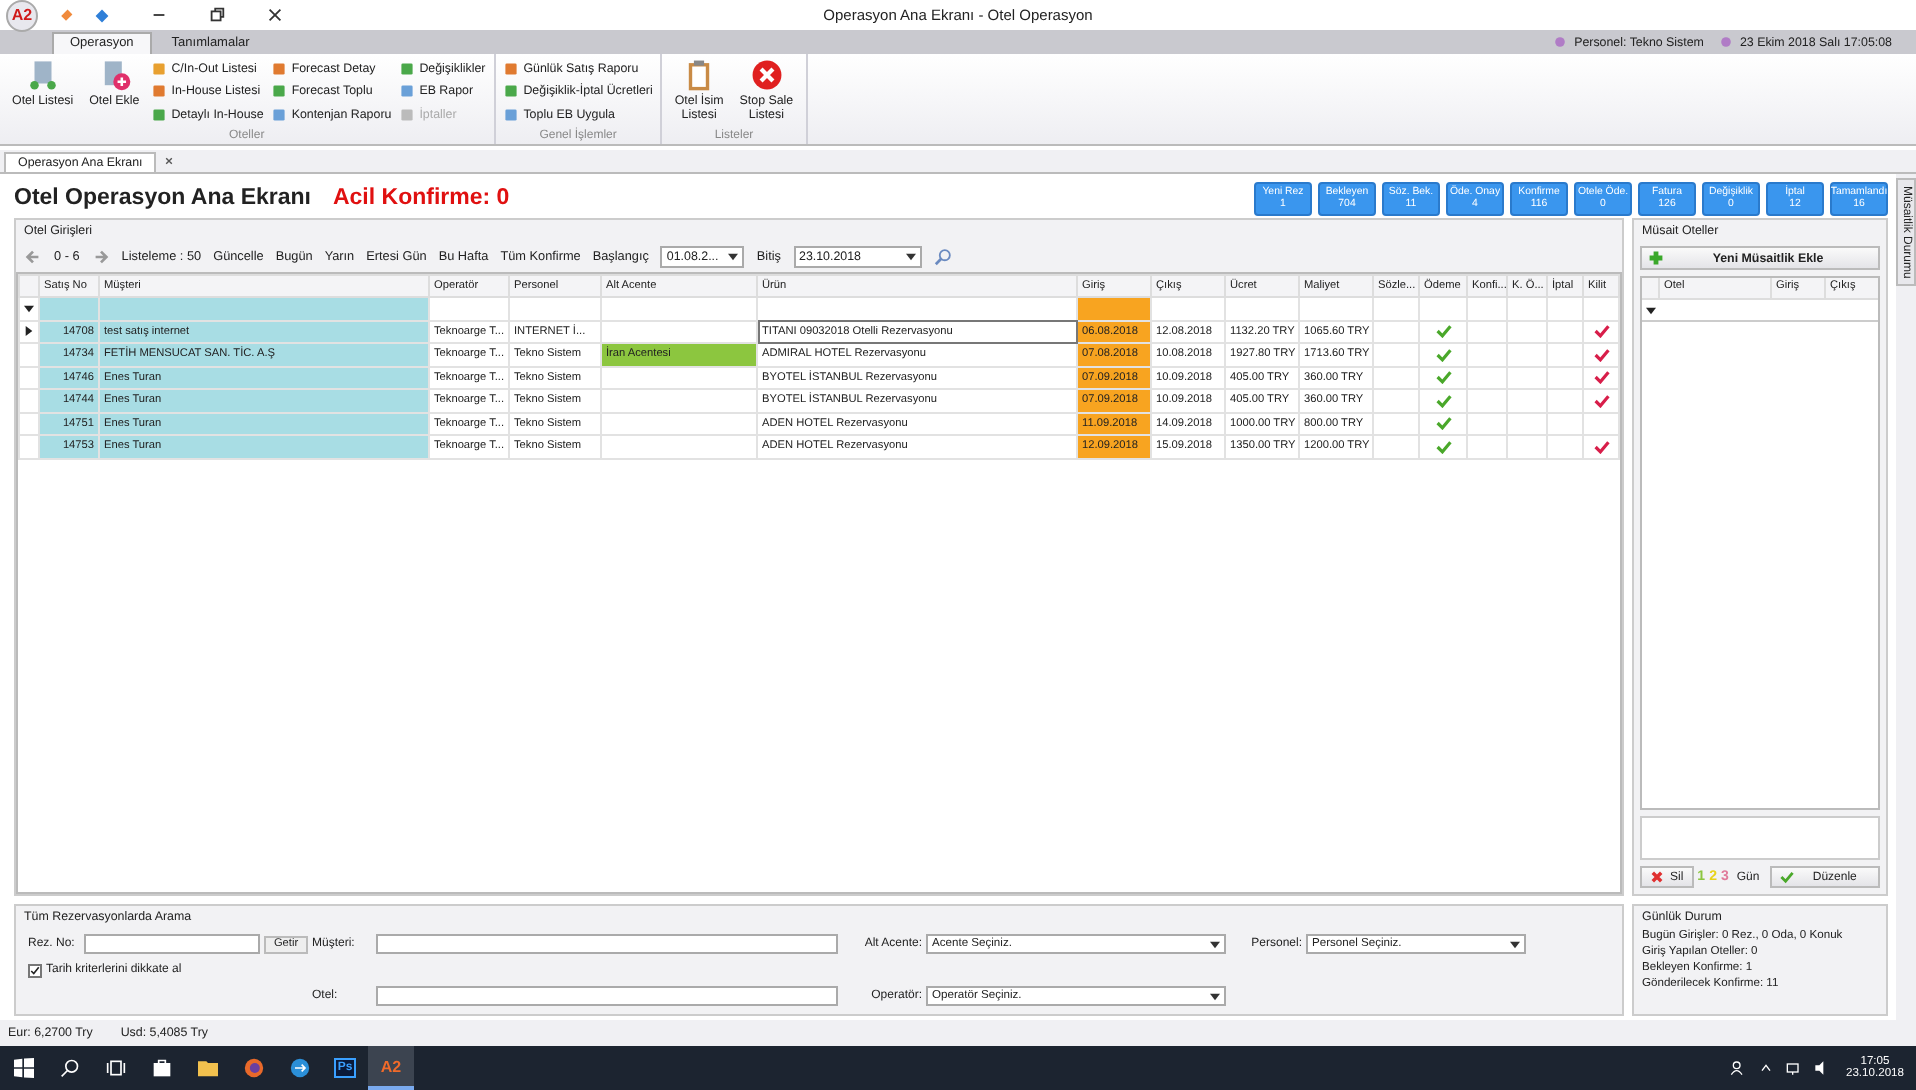 The image size is (1916, 1090). Describe the element at coordinates (421, 198) in the screenshot. I see `alert-label: Acil Konfirme: 0` at that location.